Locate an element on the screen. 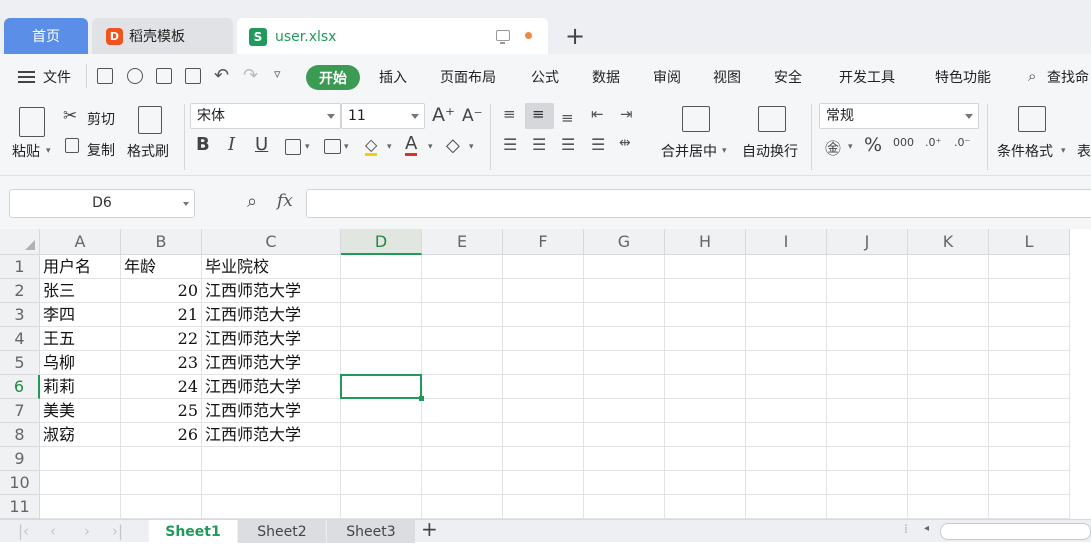 The height and width of the screenshot is (544, 1091). tab-user-xlsx: S user.xlsx is located at coordinates (392, 36).